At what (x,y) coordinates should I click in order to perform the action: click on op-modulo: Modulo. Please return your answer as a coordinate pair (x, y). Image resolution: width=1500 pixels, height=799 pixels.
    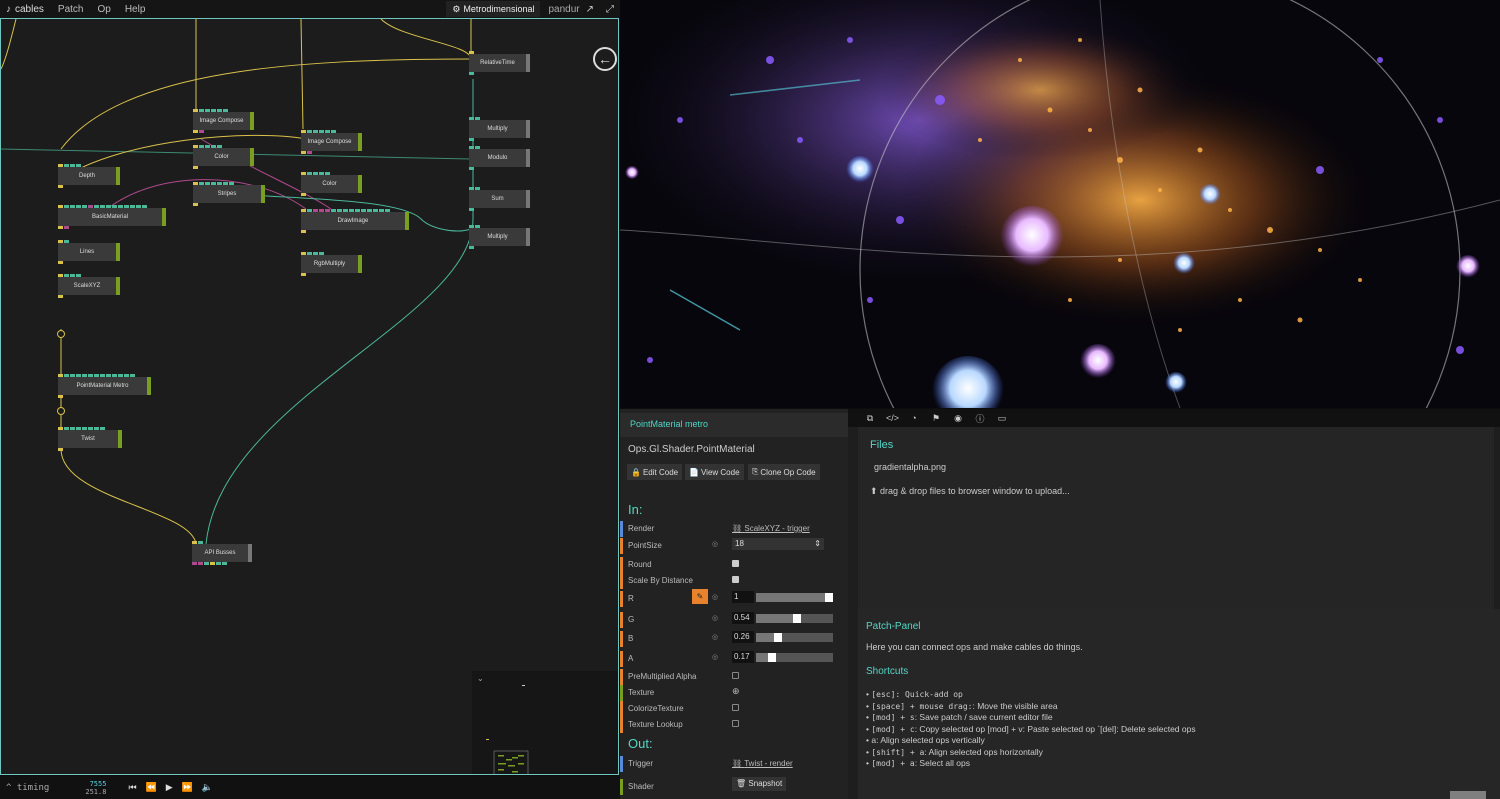
    Looking at the image, I should click on (499, 158).